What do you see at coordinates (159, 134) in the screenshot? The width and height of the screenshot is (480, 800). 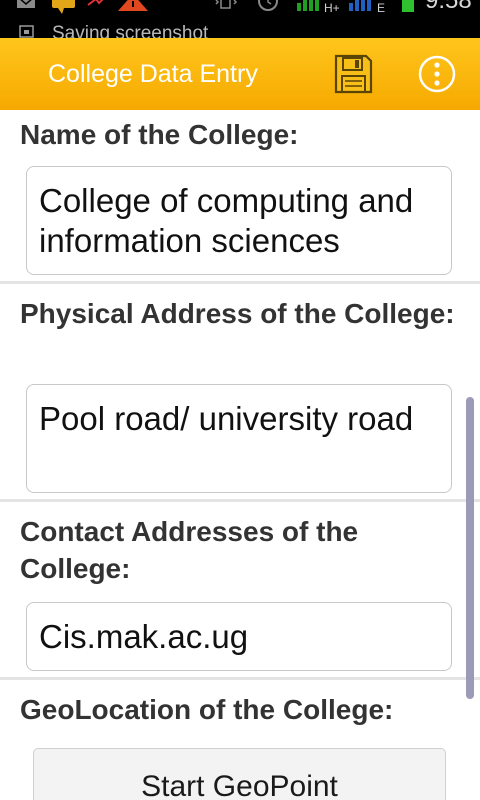 I see `college-name-label: Name of the College:` at bounding box center [159, 134].